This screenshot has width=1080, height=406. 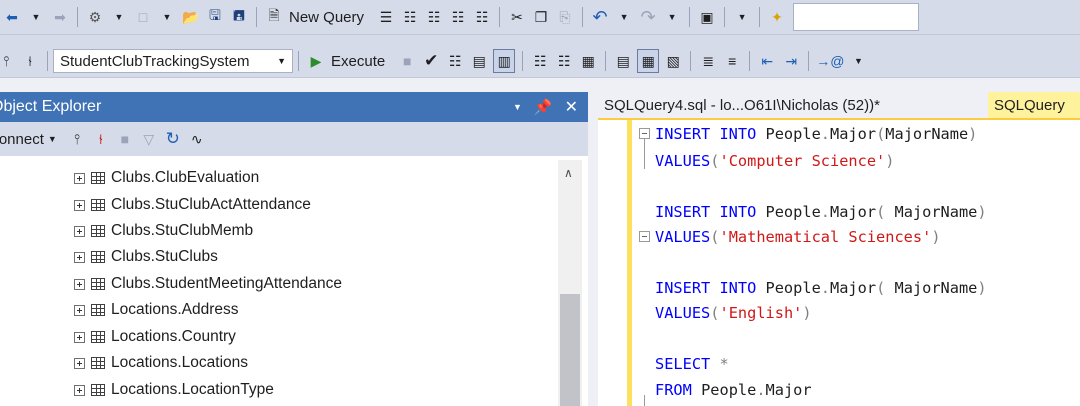 What do you see at coordinates (458, 17) in the screenshot?
I see `xmla-query-icon: ☷` at bounding box center [458, 17].